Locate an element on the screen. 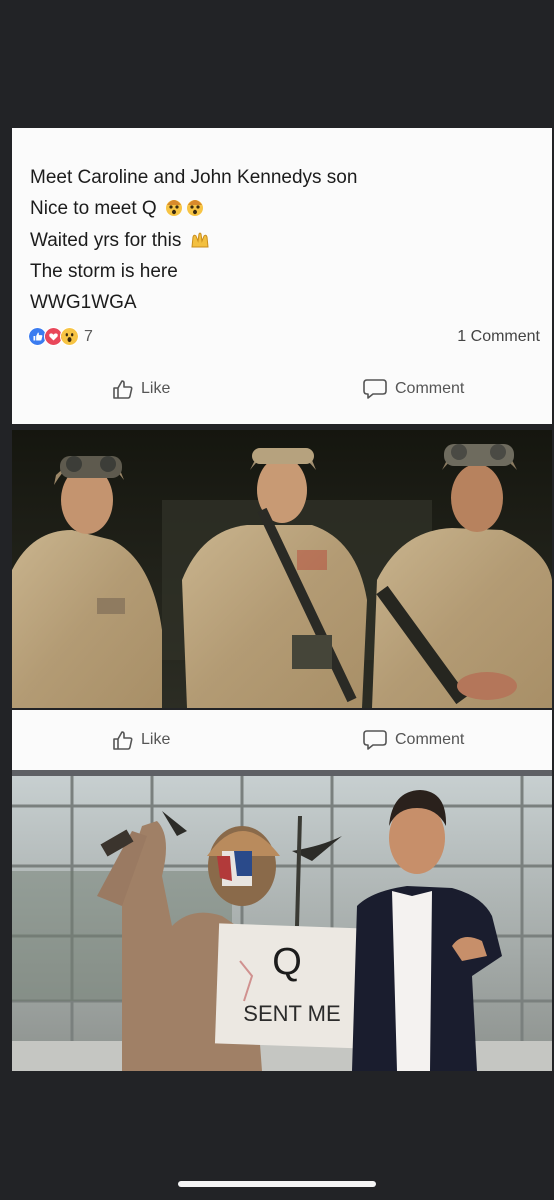  like-label: Like is located at coordinates (156, 388).